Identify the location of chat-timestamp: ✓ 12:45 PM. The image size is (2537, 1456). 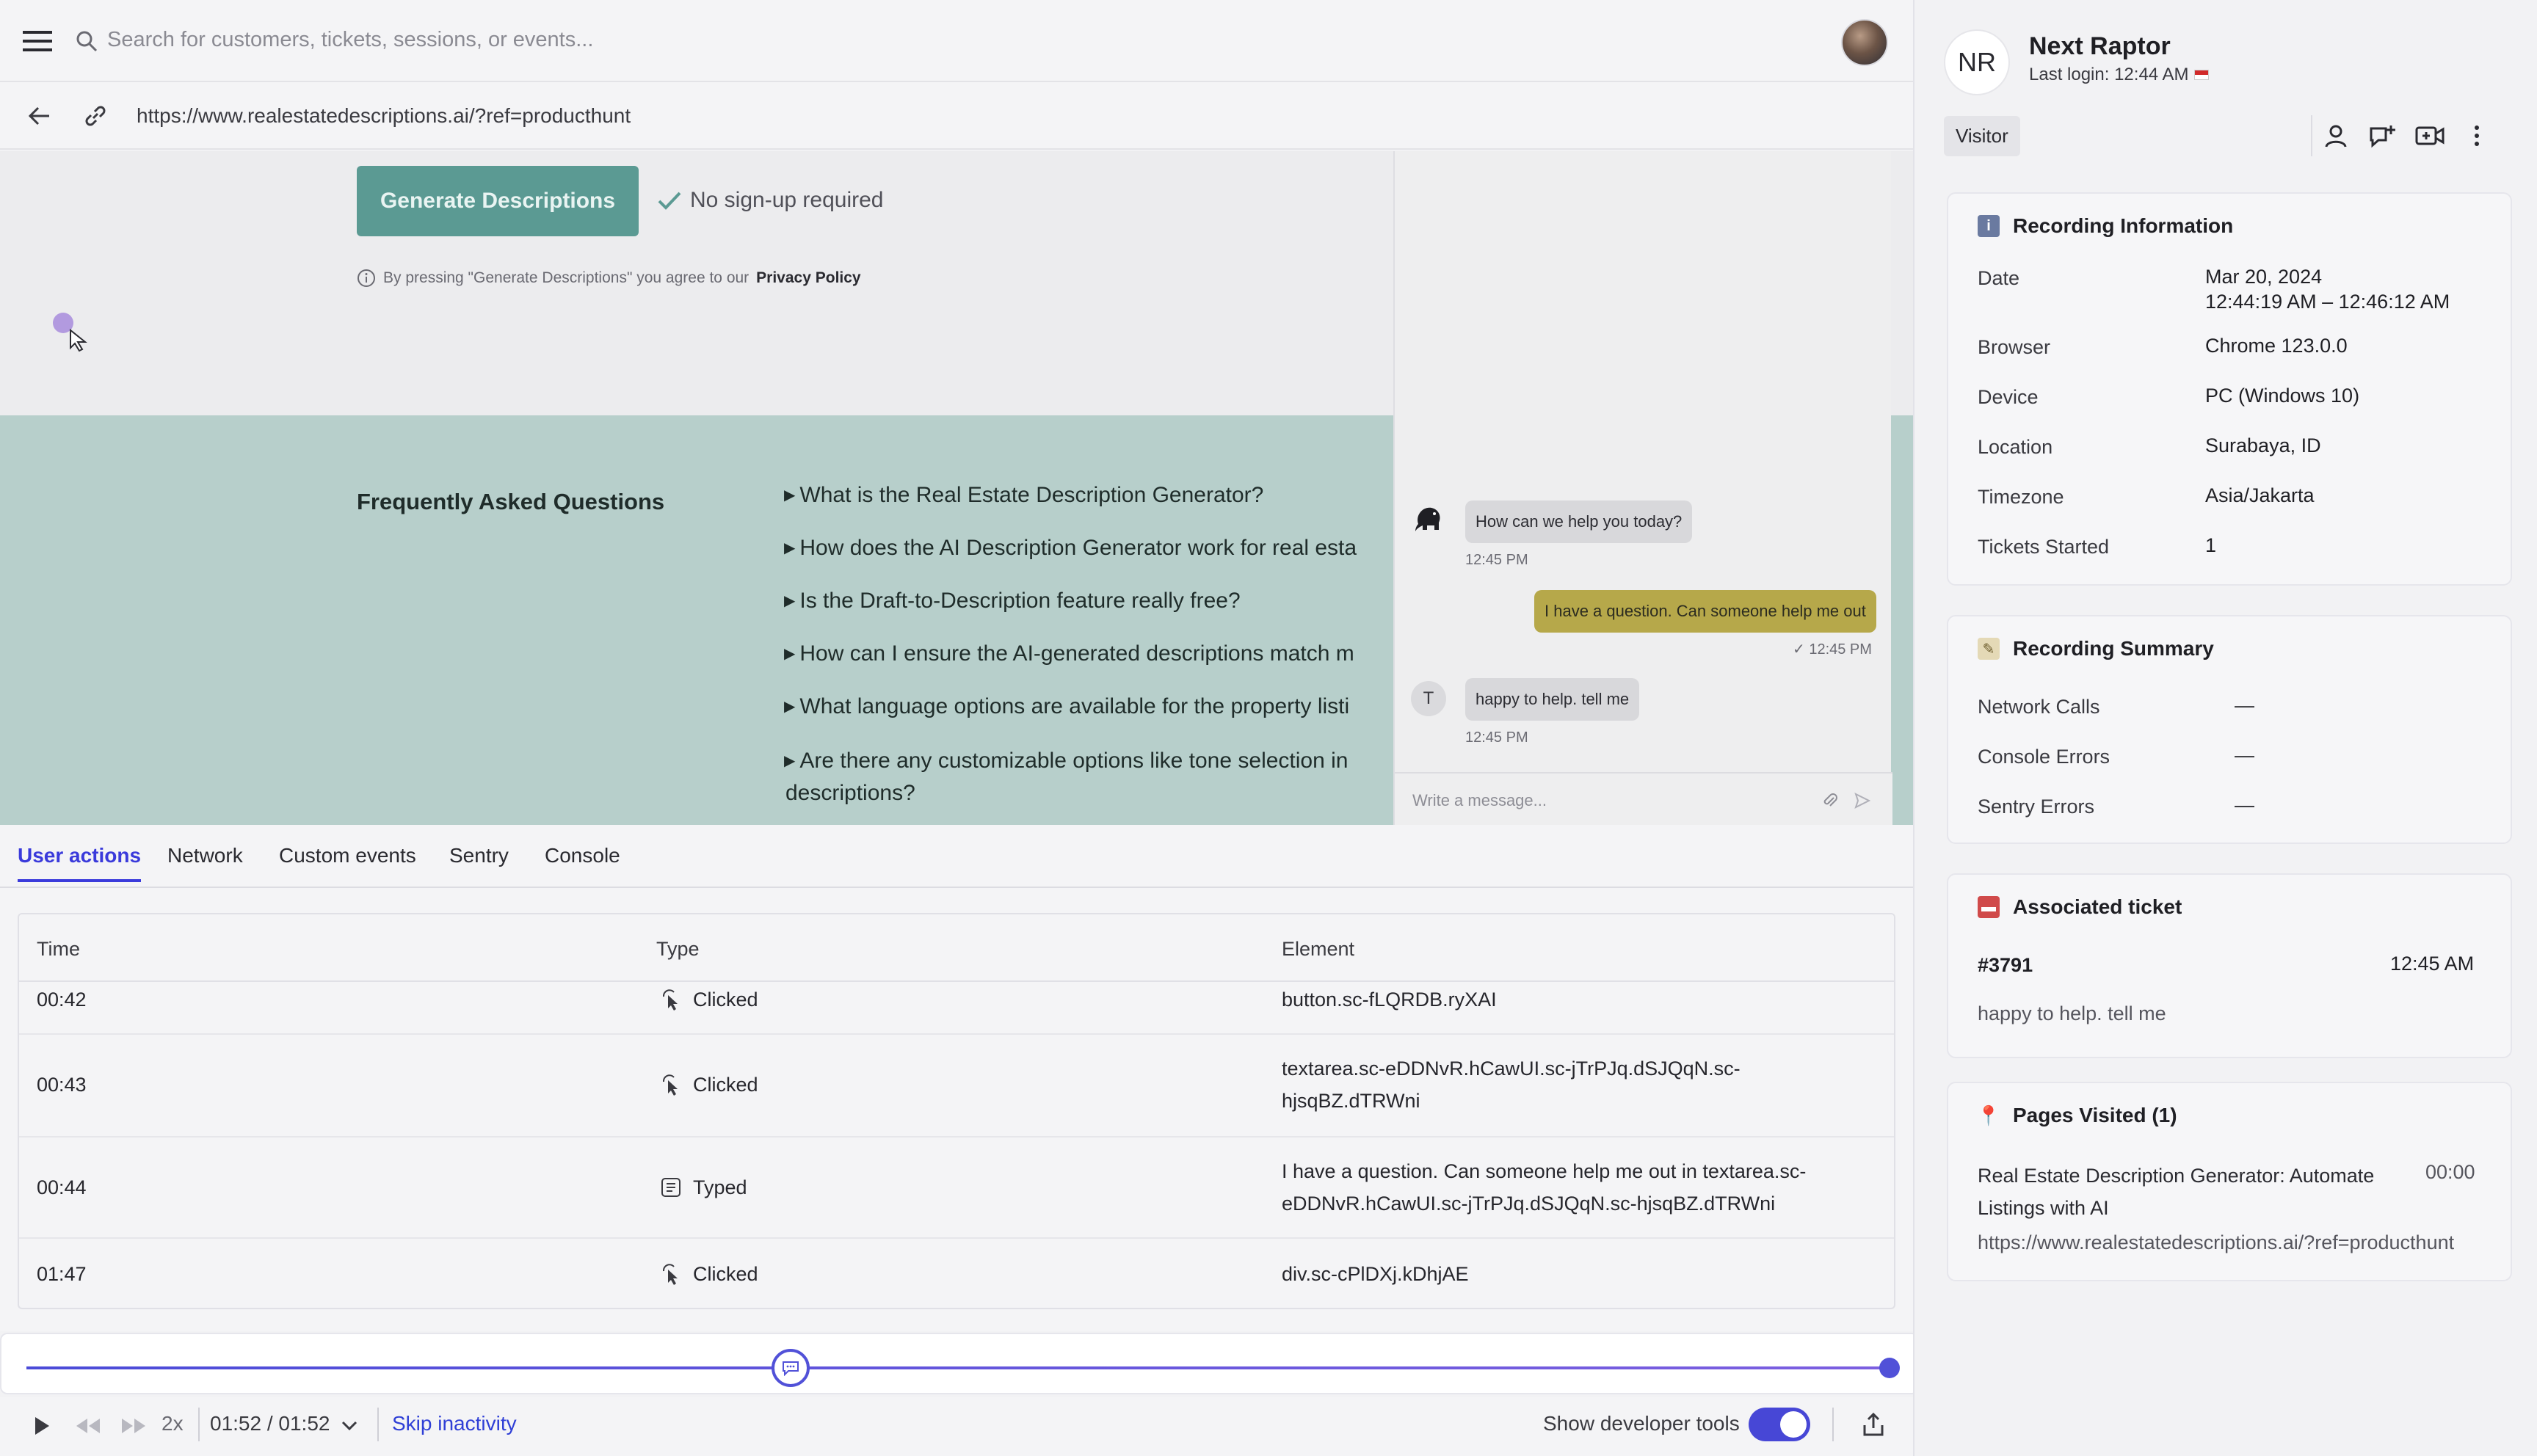
(1832, 649).